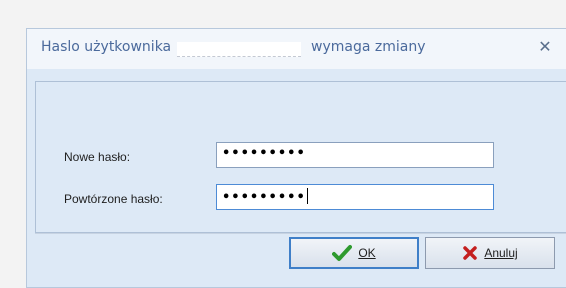 The width and height of the screenshot is (566, 288). I want to click on close-icon: ✕, so click(545, 47).